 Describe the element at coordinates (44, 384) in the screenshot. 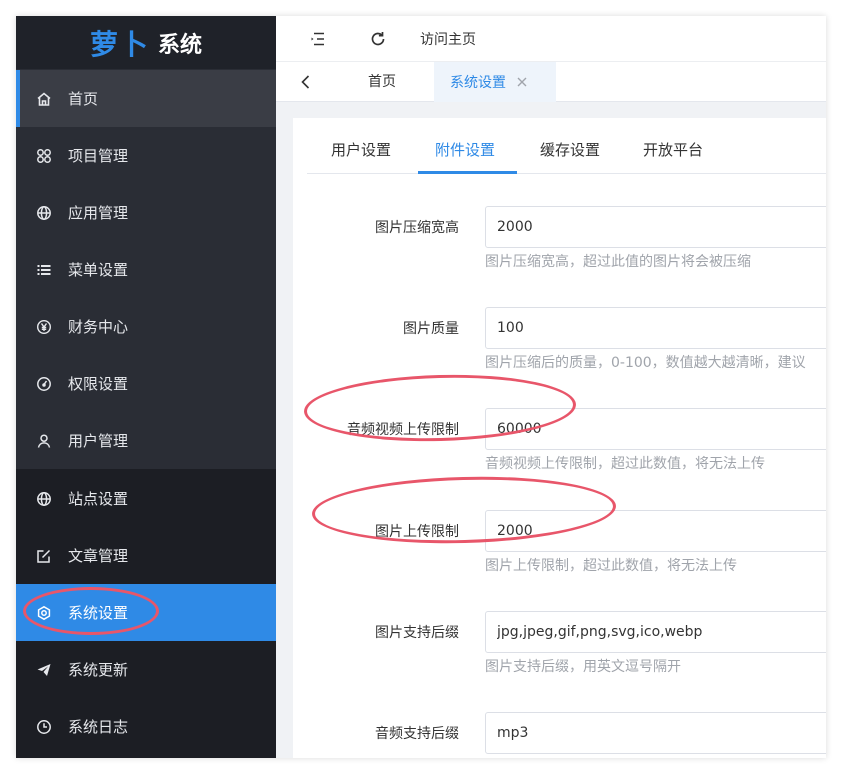

I see `gauge-icon` at that location.